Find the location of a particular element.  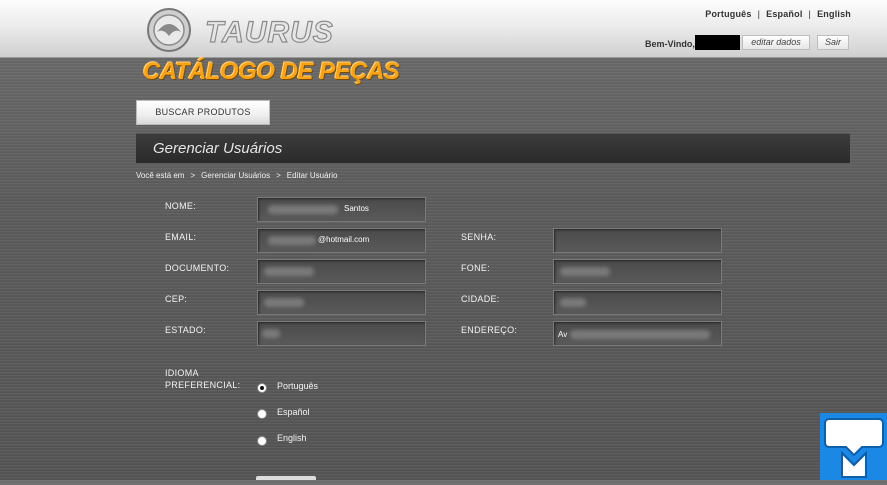

page-title: Gerenciar Usuários is located at coordinates (218, 148).